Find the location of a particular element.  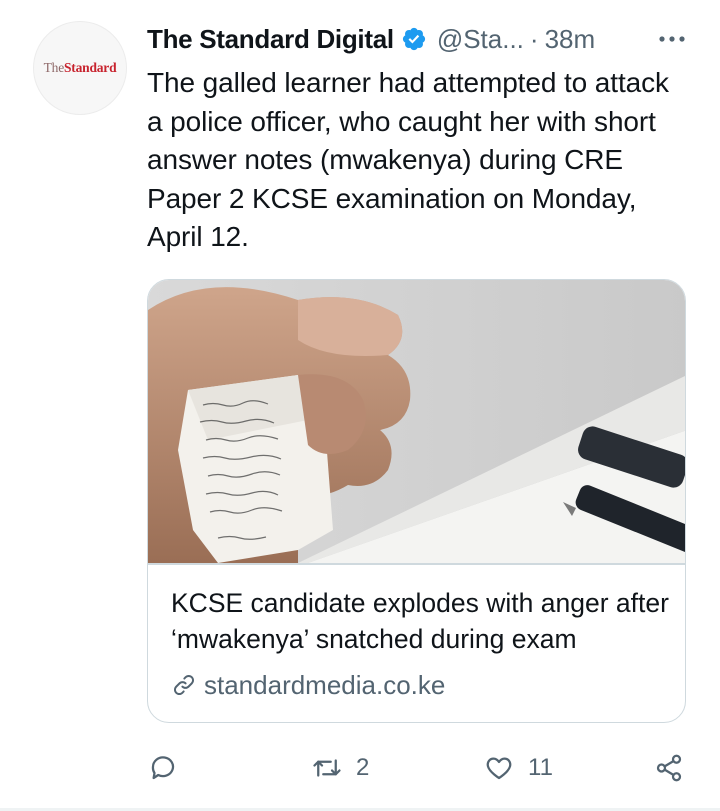

retweet-icon is located at coordinates (327, 768).